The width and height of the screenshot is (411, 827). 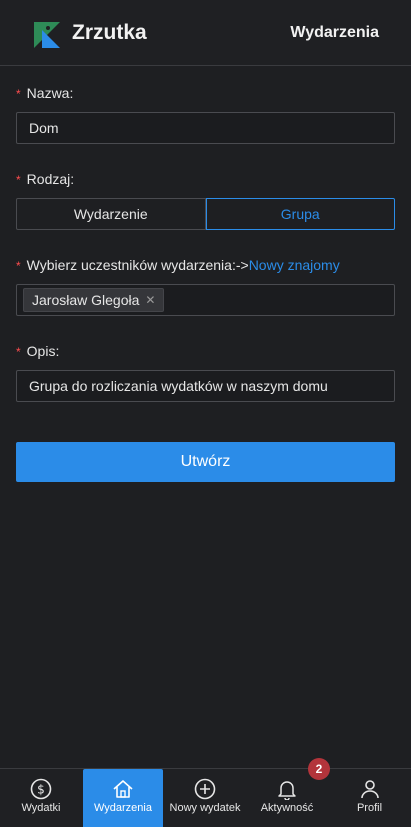 I want to click on participants-select: Jarosław Glegoła ✕, so click(x=205, y=300).